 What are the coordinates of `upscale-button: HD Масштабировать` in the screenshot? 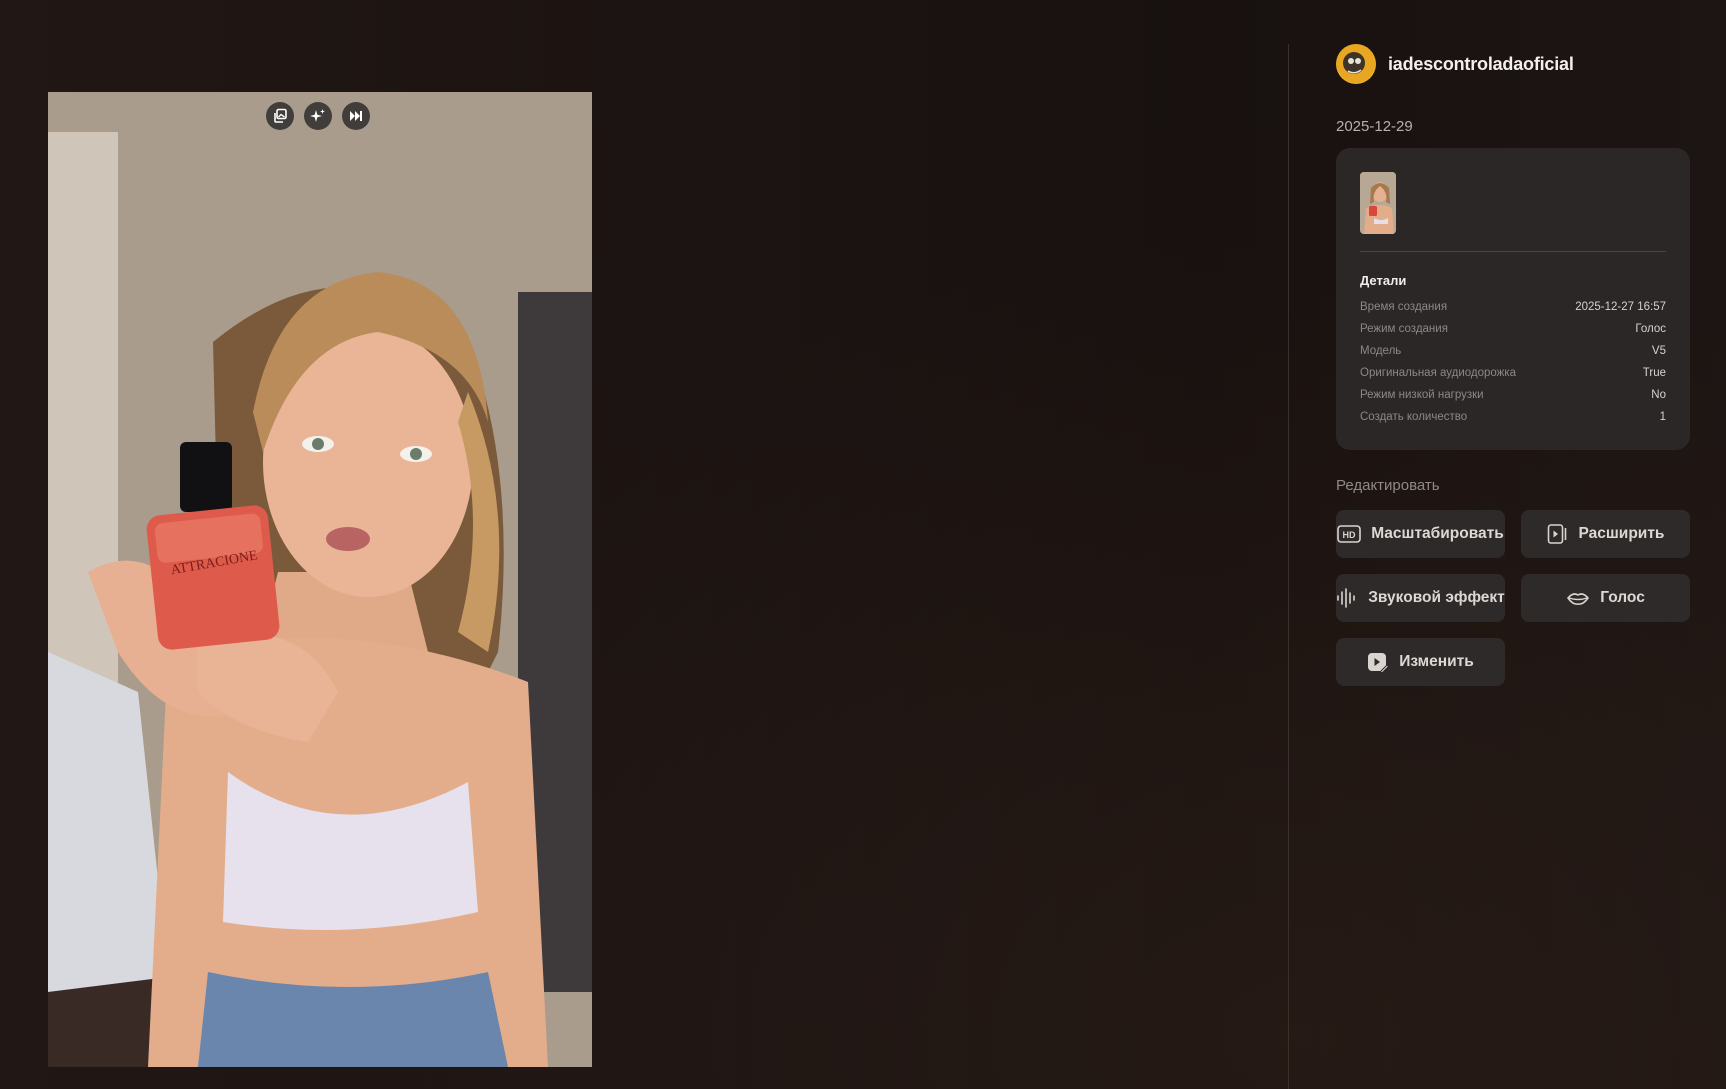 It's located at (1420, 534).